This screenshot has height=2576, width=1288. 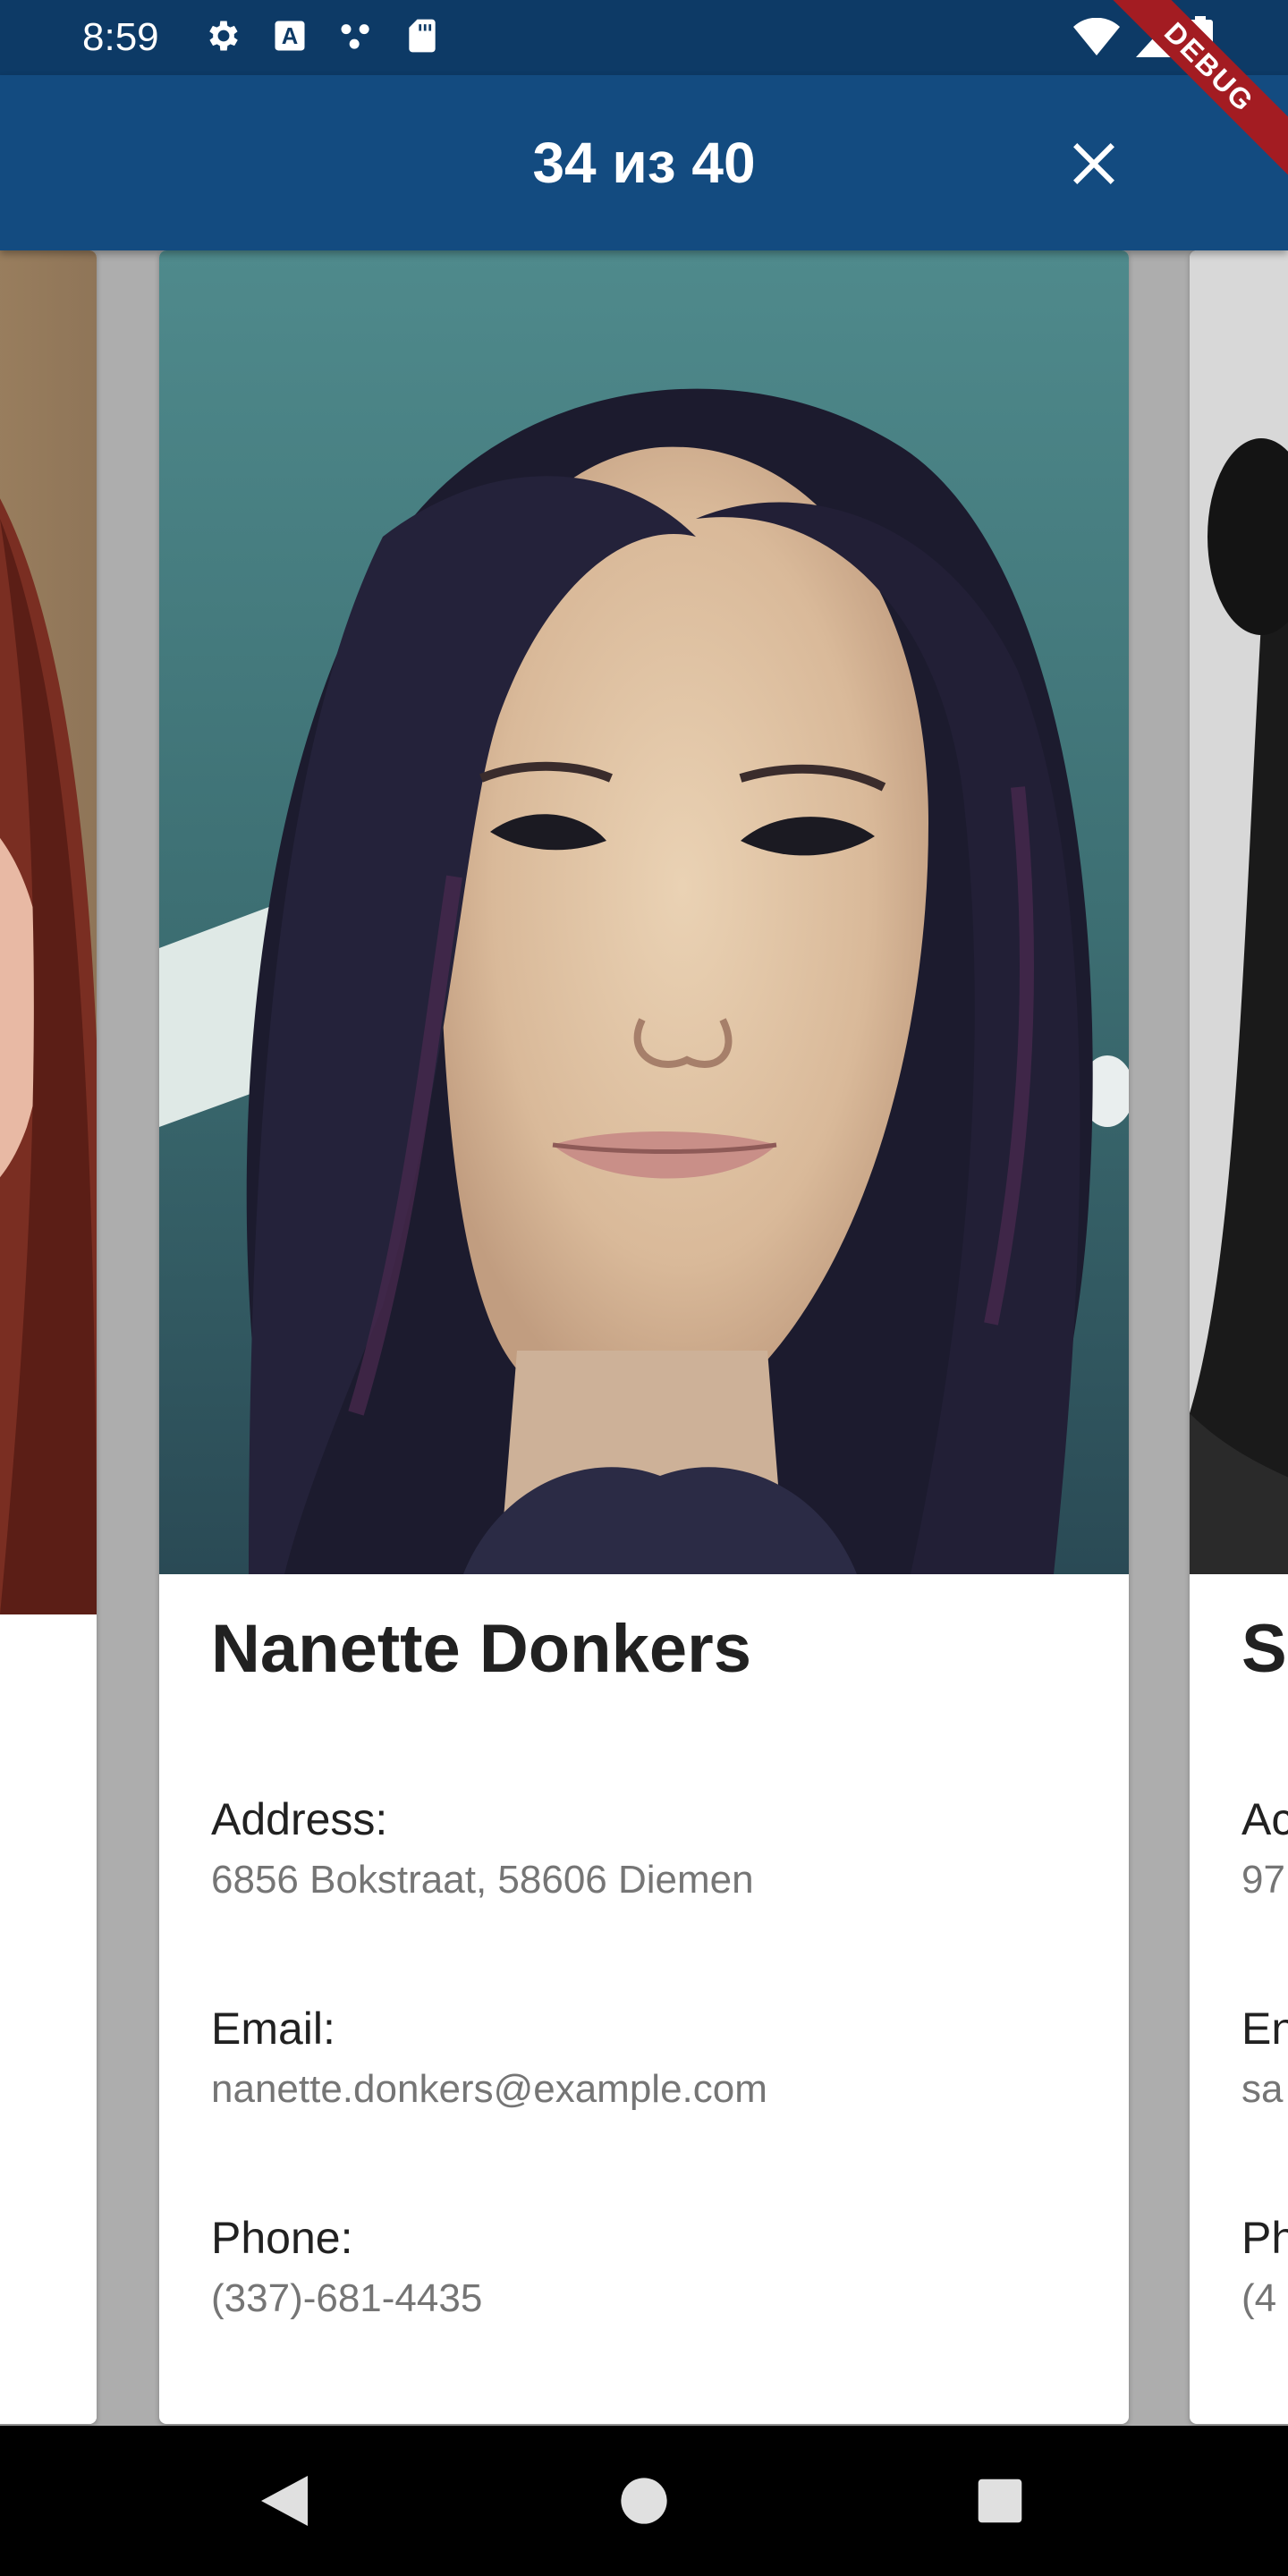 I want to click on next-email-value: sa, so click(x=1262, y=2089).